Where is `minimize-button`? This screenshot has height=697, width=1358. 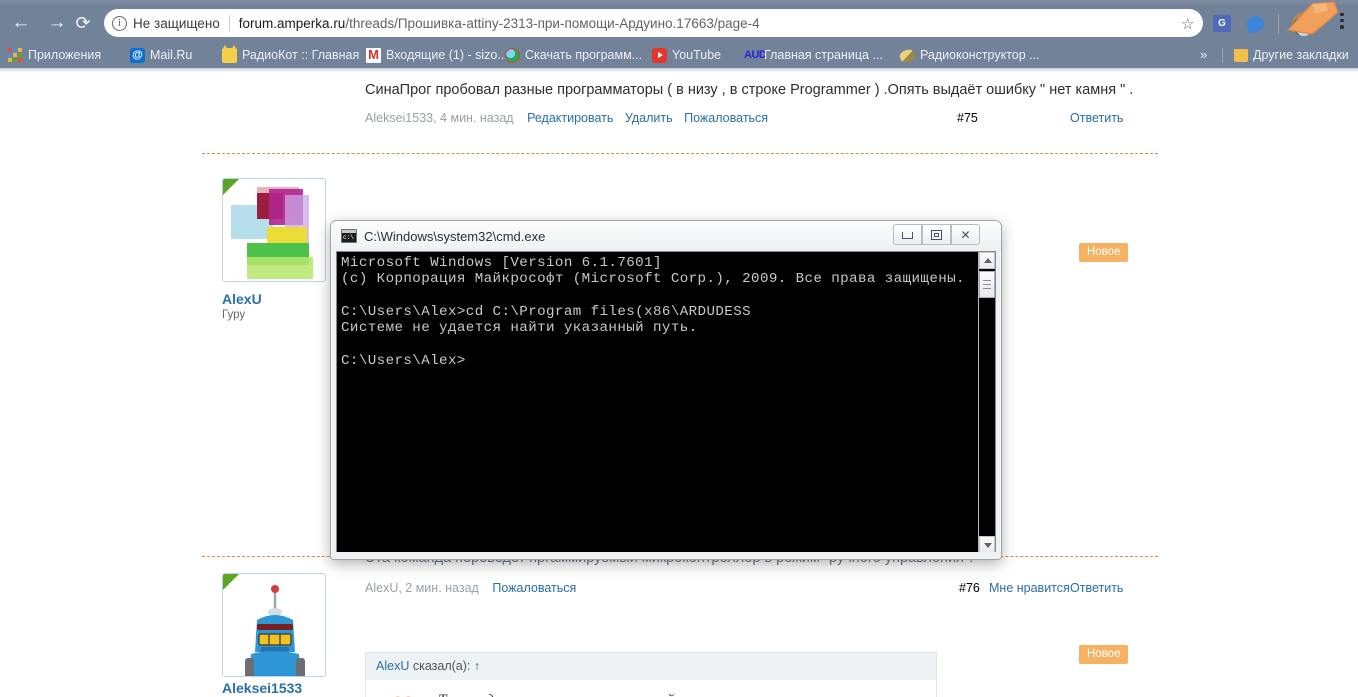
minimize-button is located at coordinates (907, 234).